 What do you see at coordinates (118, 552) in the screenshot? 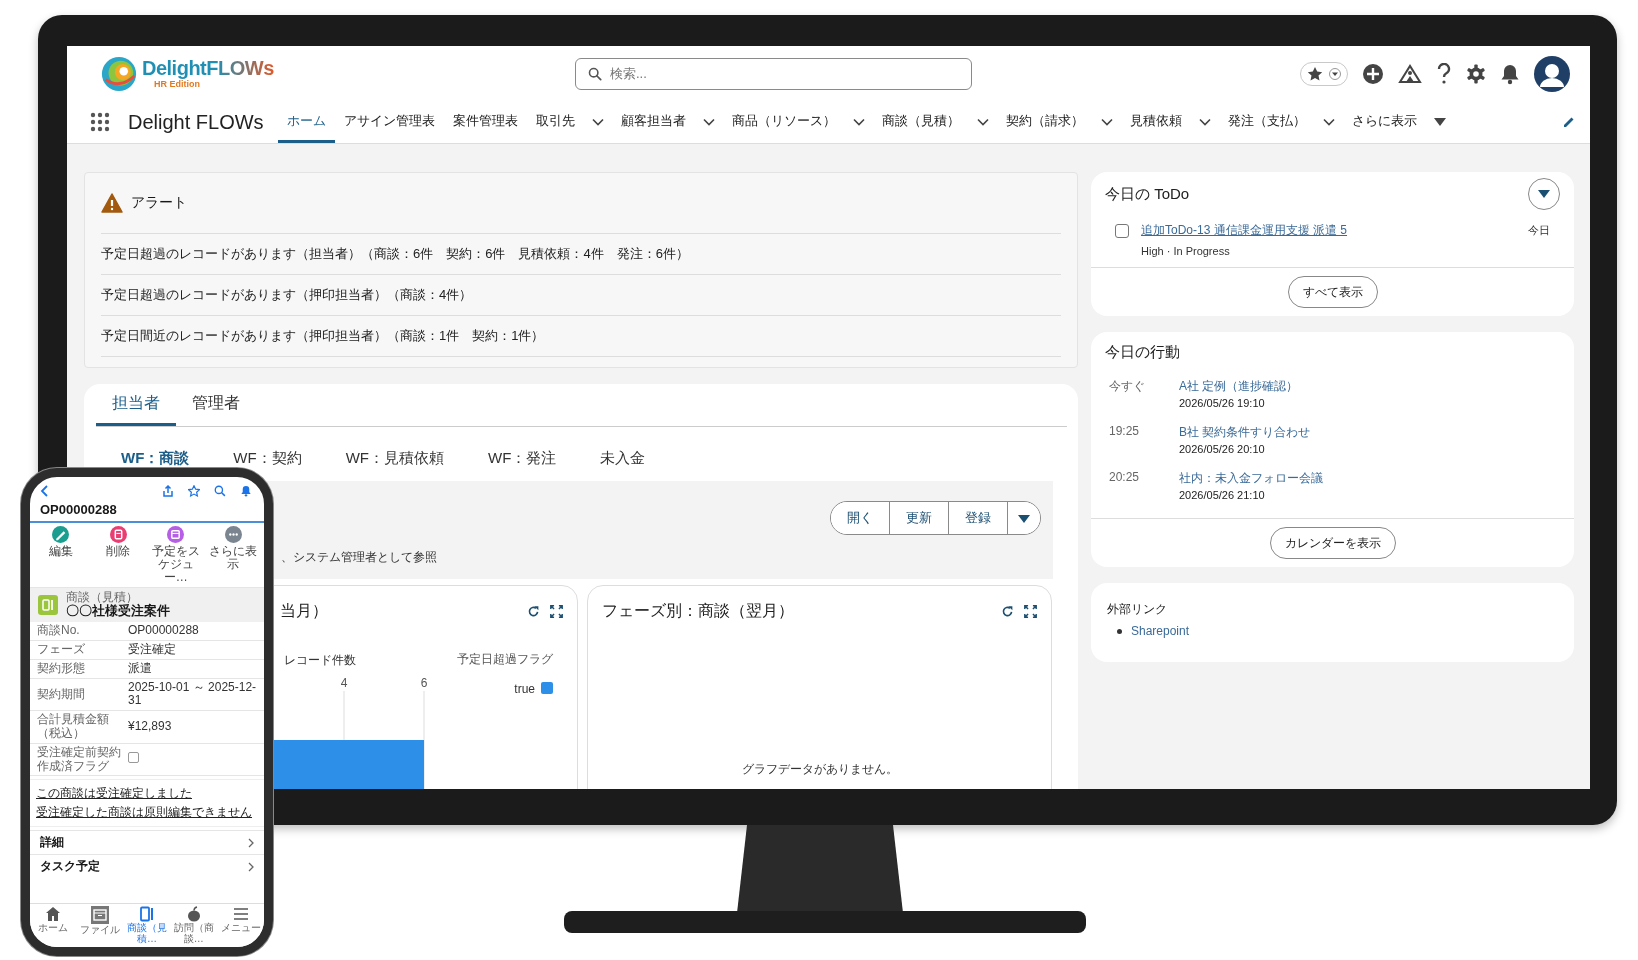
I see `action-label: 削除` at bounding box center [118, 552].